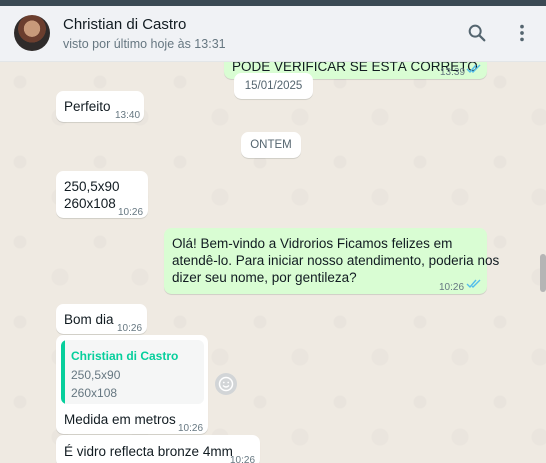  Describe the element at coordinates (90, 203) in the screenshot. I see `message-text: 260x108` at that location.